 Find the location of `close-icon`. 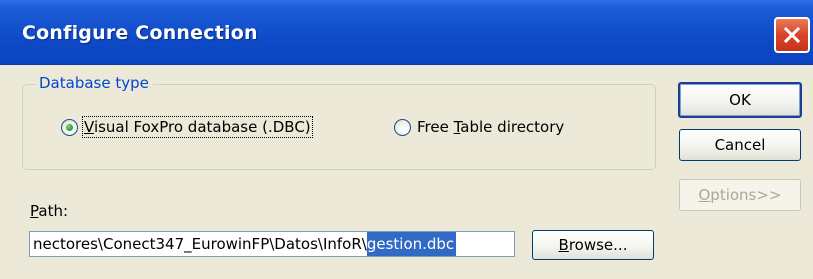

close-icon is located at coordinates (792, 35).